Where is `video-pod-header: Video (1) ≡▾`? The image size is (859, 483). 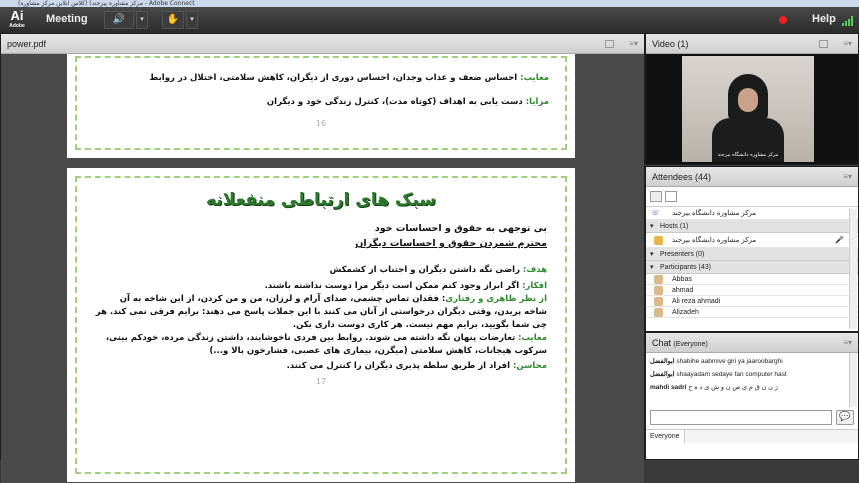 video-pod-header: Video (1) ≡▾ is located at coordinates (752, 44).